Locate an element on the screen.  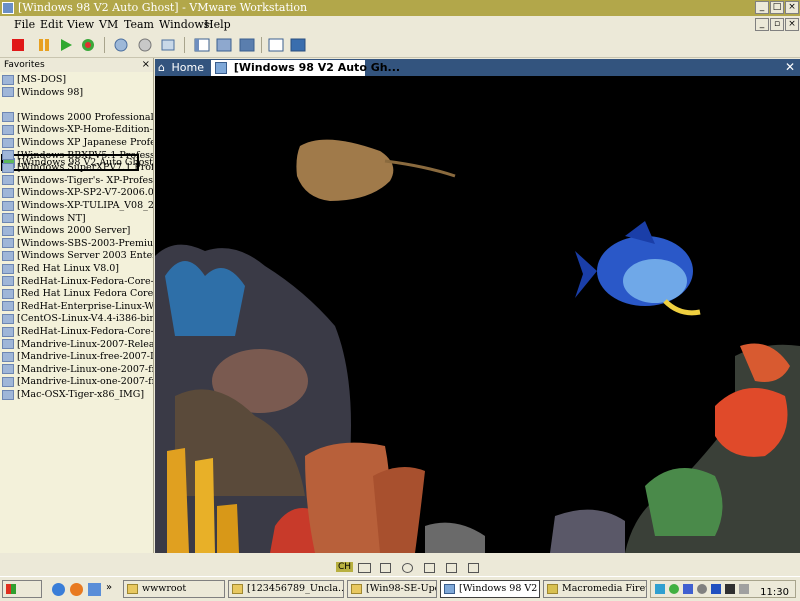
sidebar-item-label: [Windows 2000 Server] is located at coordinates (74, 231).